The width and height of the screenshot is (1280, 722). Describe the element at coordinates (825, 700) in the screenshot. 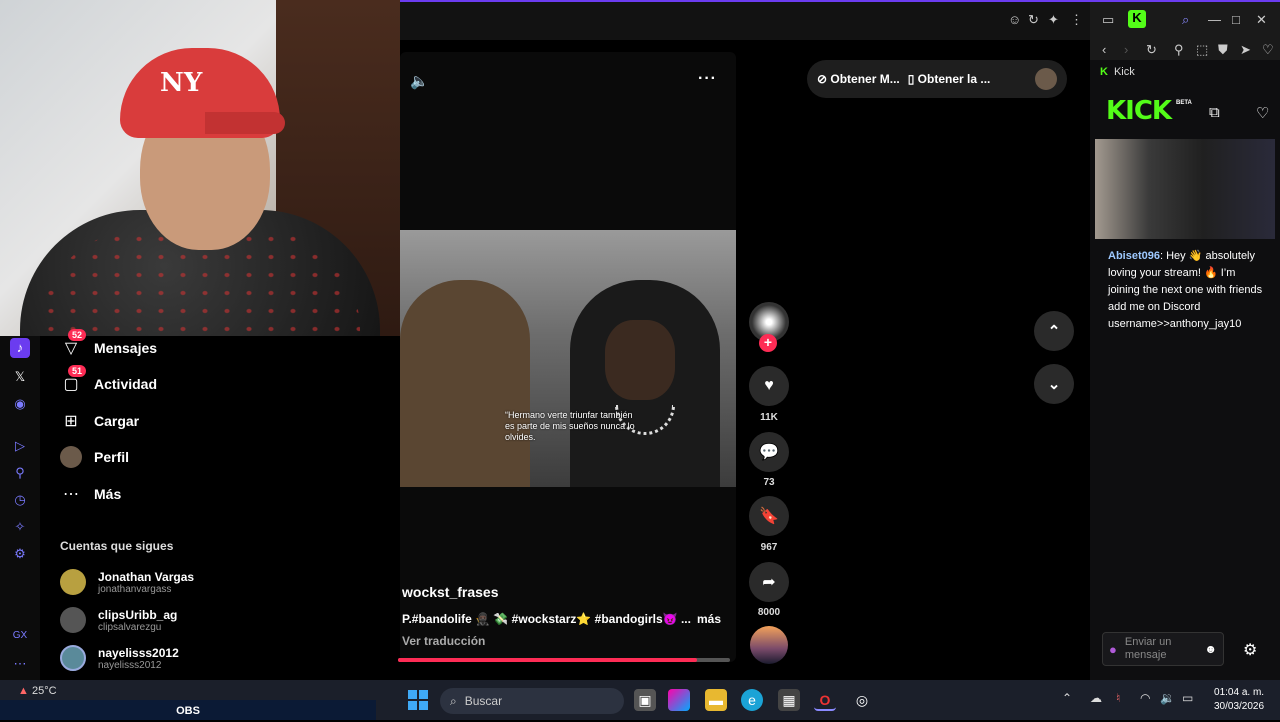

I see `opera-gx-icon: O` at that location.